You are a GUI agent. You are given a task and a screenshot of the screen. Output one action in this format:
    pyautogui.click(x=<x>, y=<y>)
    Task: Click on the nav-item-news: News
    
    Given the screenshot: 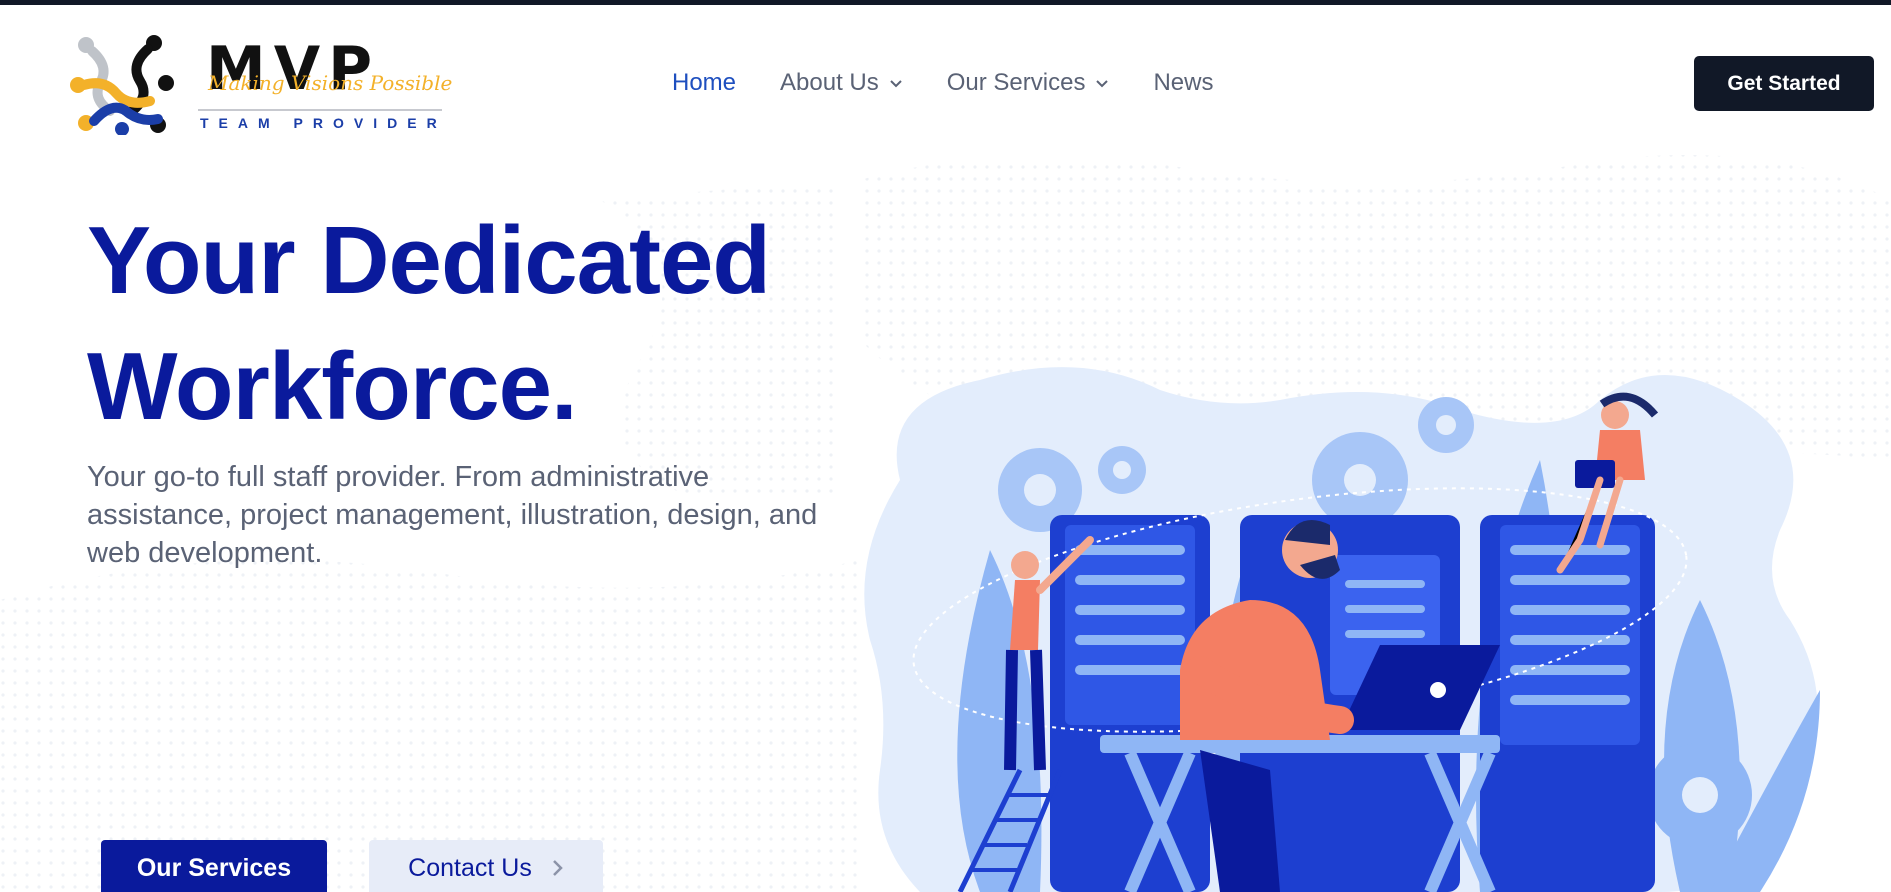 What is the action you would take?
    pyautogui.click(x=1183, y=83)
    